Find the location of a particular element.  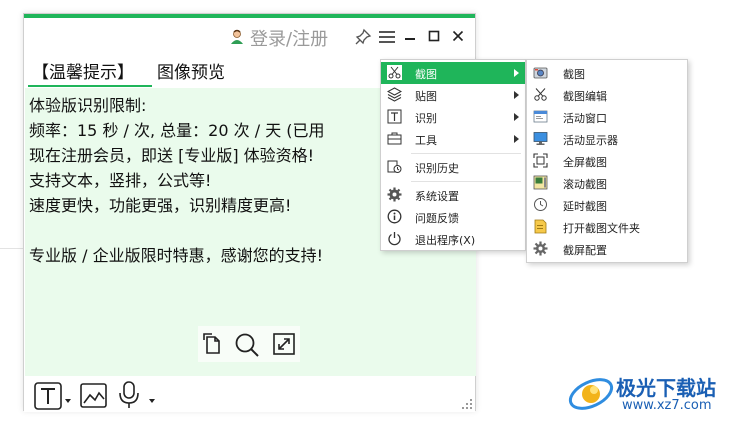

result-toolbar is located at coordinates (249, 344).